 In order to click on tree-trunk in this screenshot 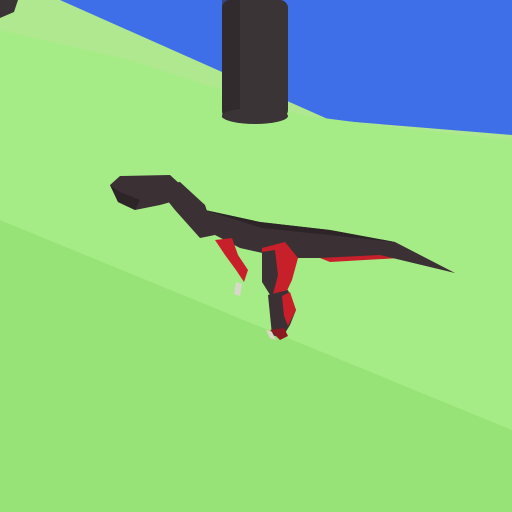, I will do `click(255, 62)`.